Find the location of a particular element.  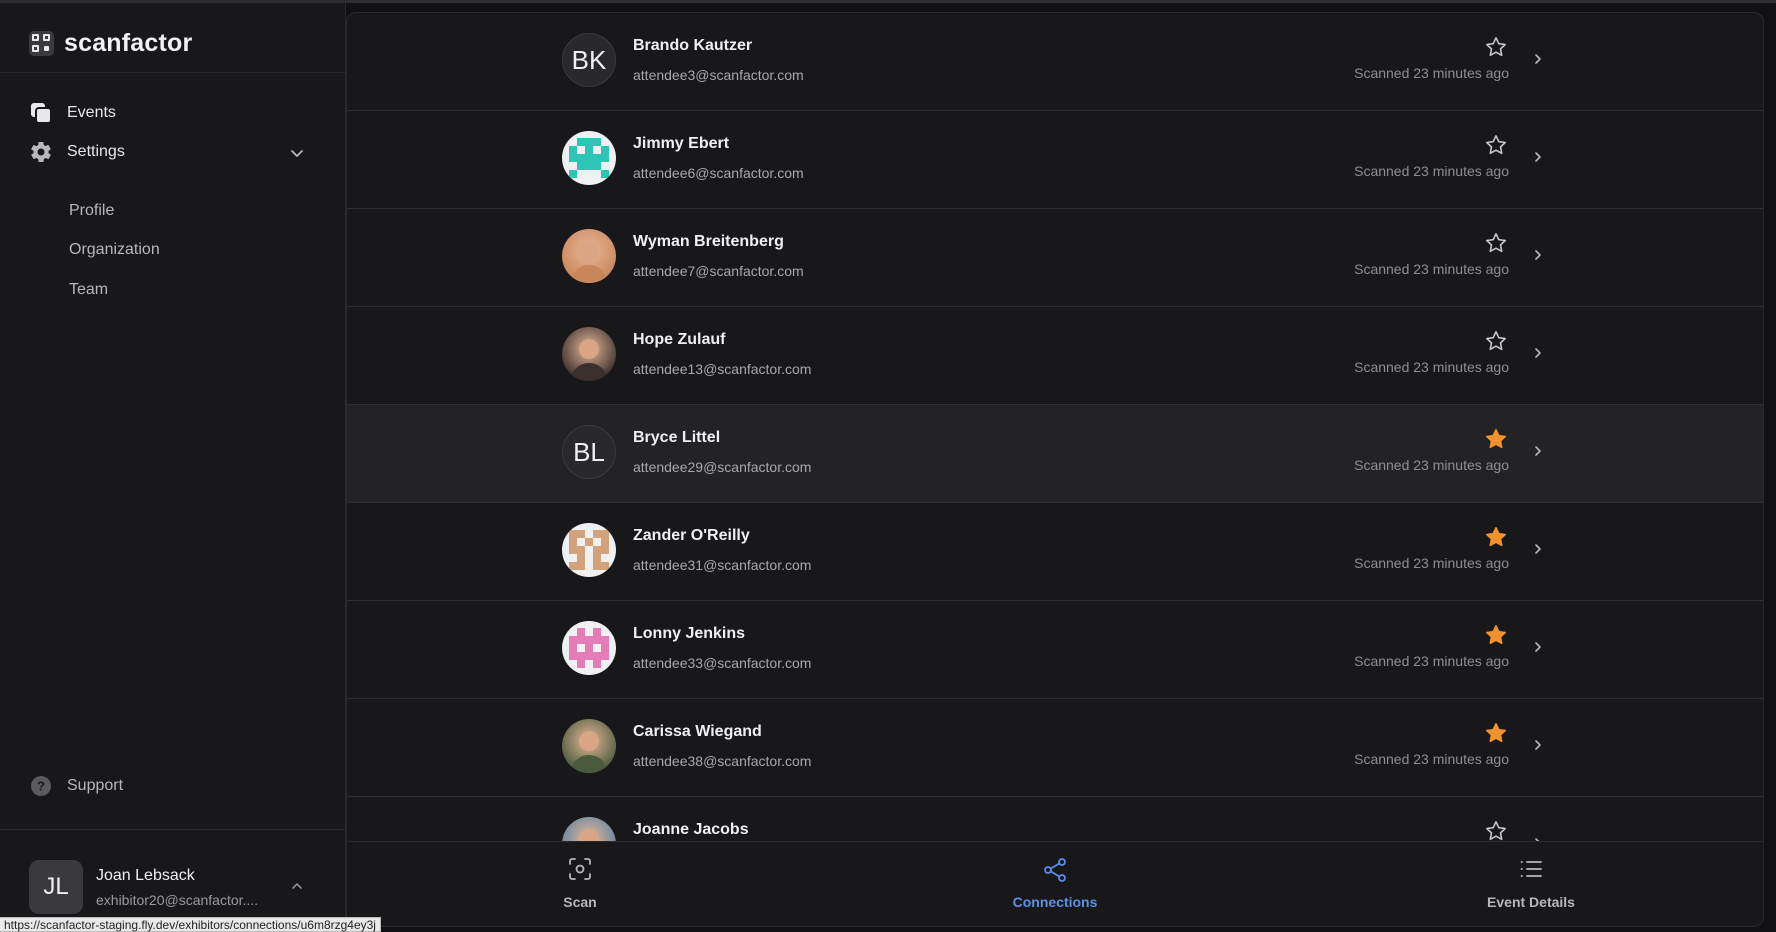

tab-label: Connections is located at coordinates (1055, 902).